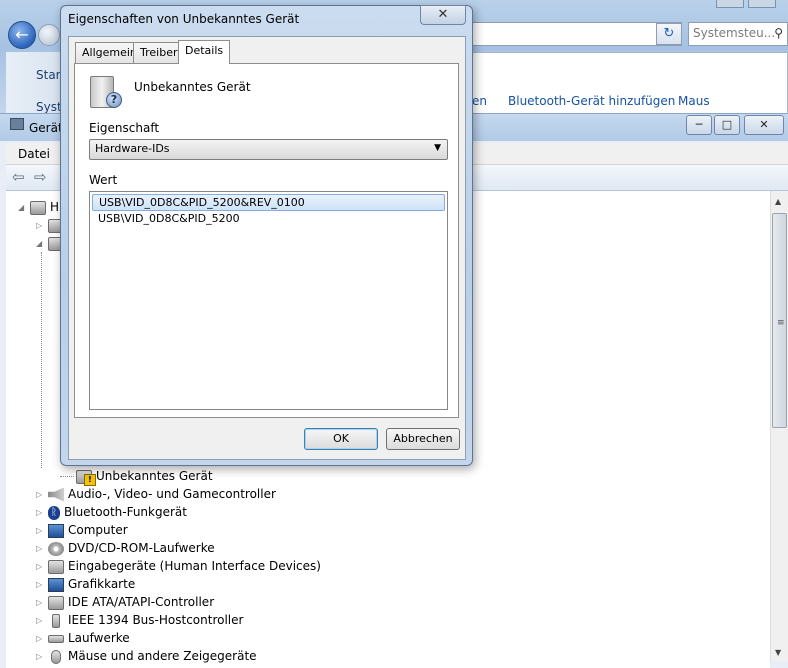 This screenshot has height=668, width=788. Describe the element at coordinates (762, 4) in the screenshot. I see `cp-maximize-button` at that location.